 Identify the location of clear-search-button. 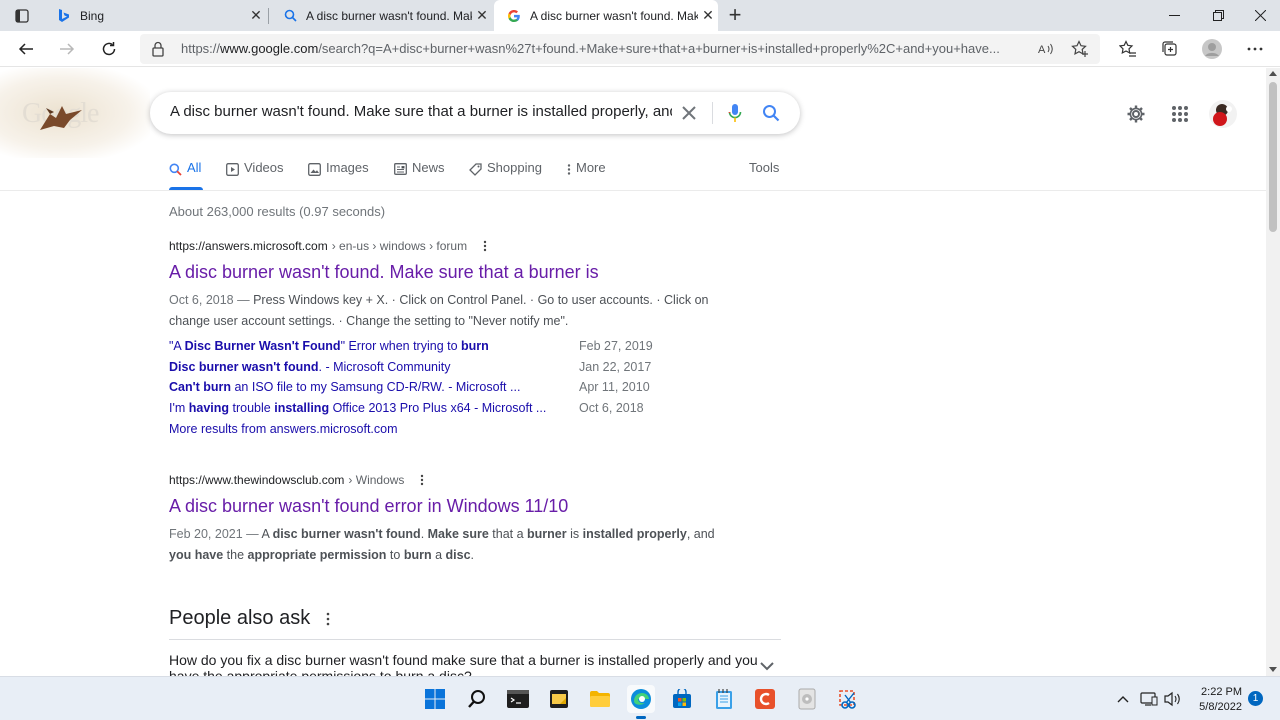
(689, 113).